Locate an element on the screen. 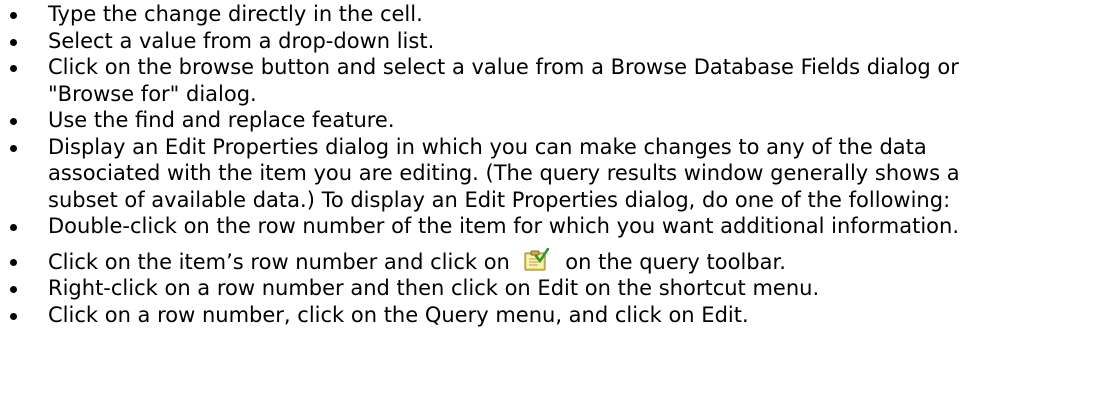  list-item: Type the change directly in the cell. is located at coordinates (556, 14).